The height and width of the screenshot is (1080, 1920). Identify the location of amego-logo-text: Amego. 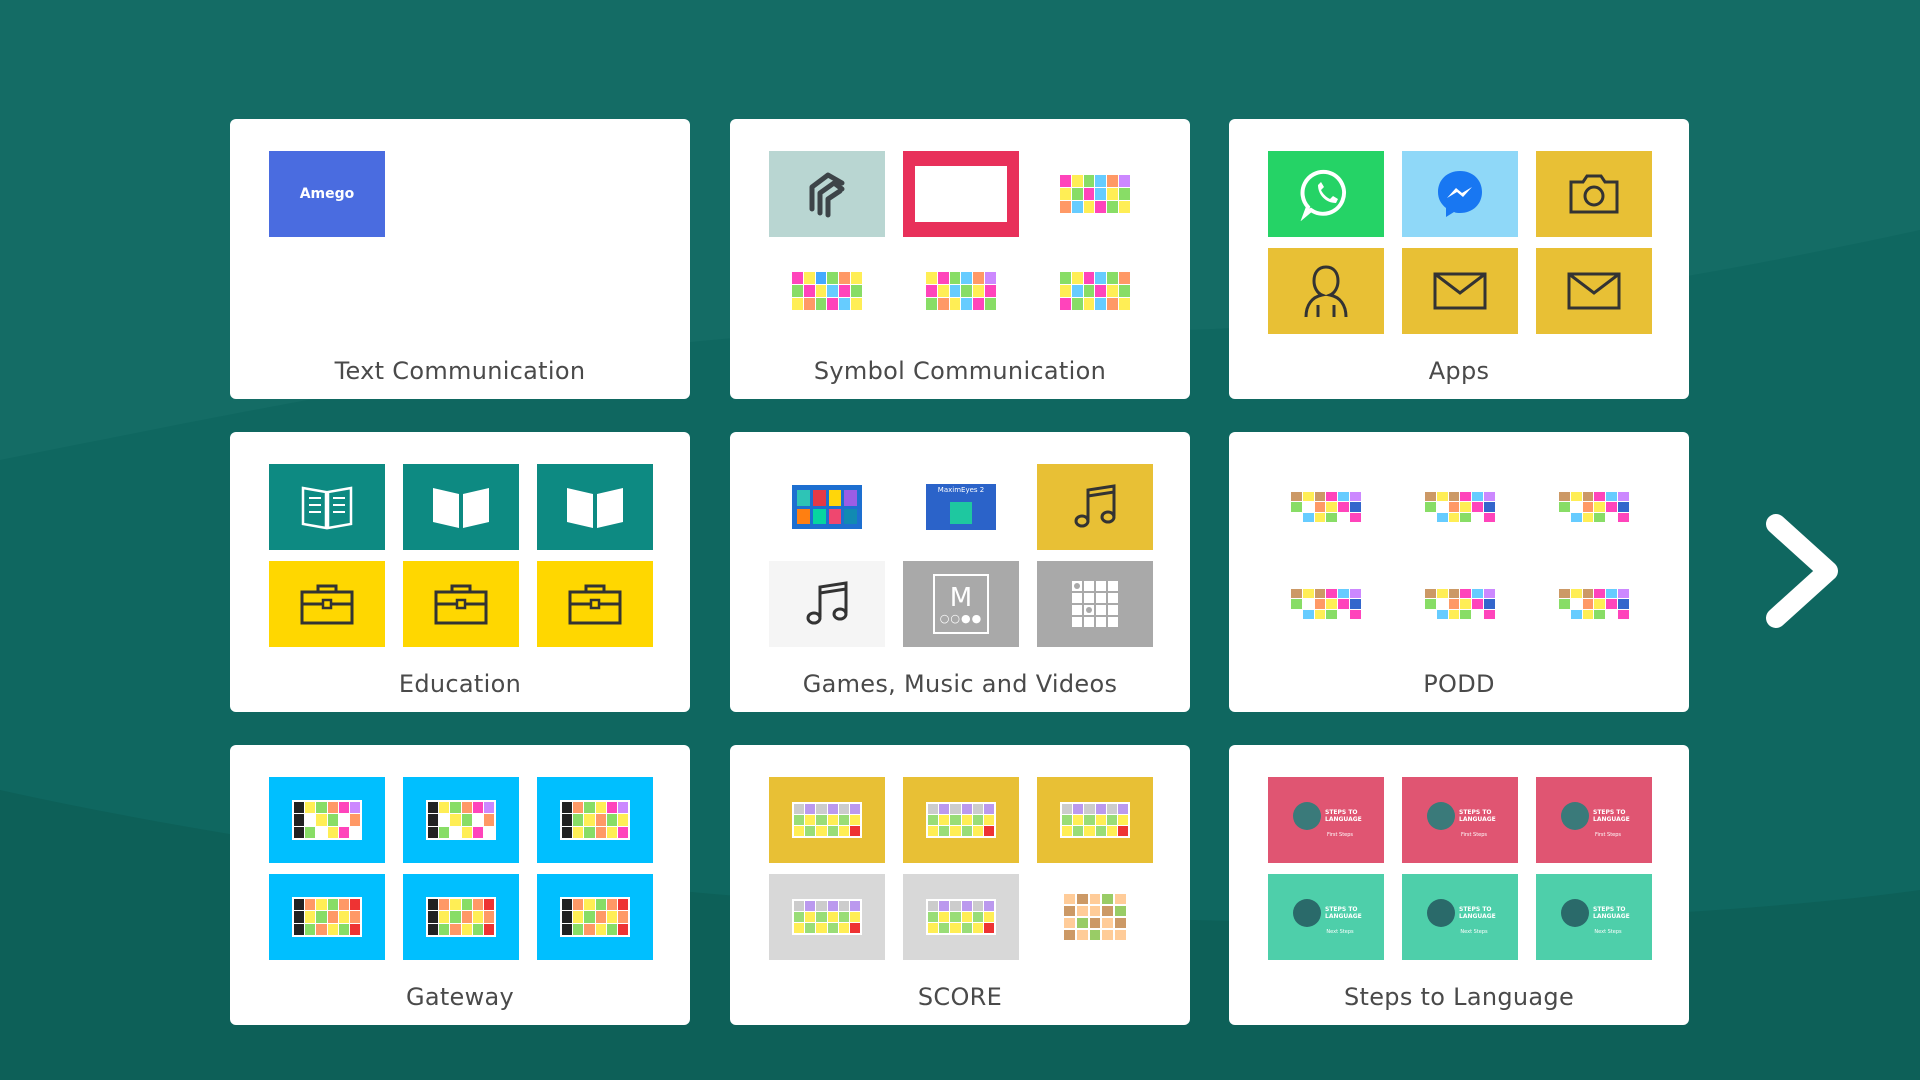
(327, 194).